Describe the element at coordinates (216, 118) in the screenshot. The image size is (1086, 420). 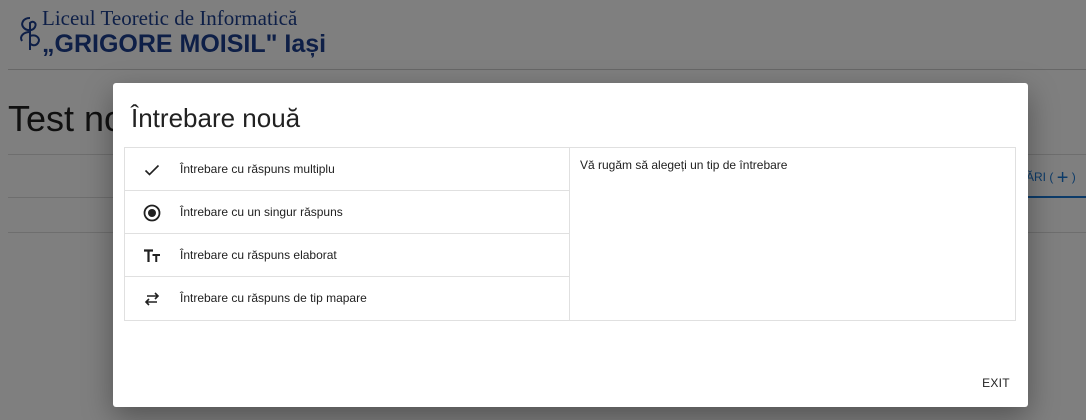
I see `dialog-title: Întrebare nouă` at that location.